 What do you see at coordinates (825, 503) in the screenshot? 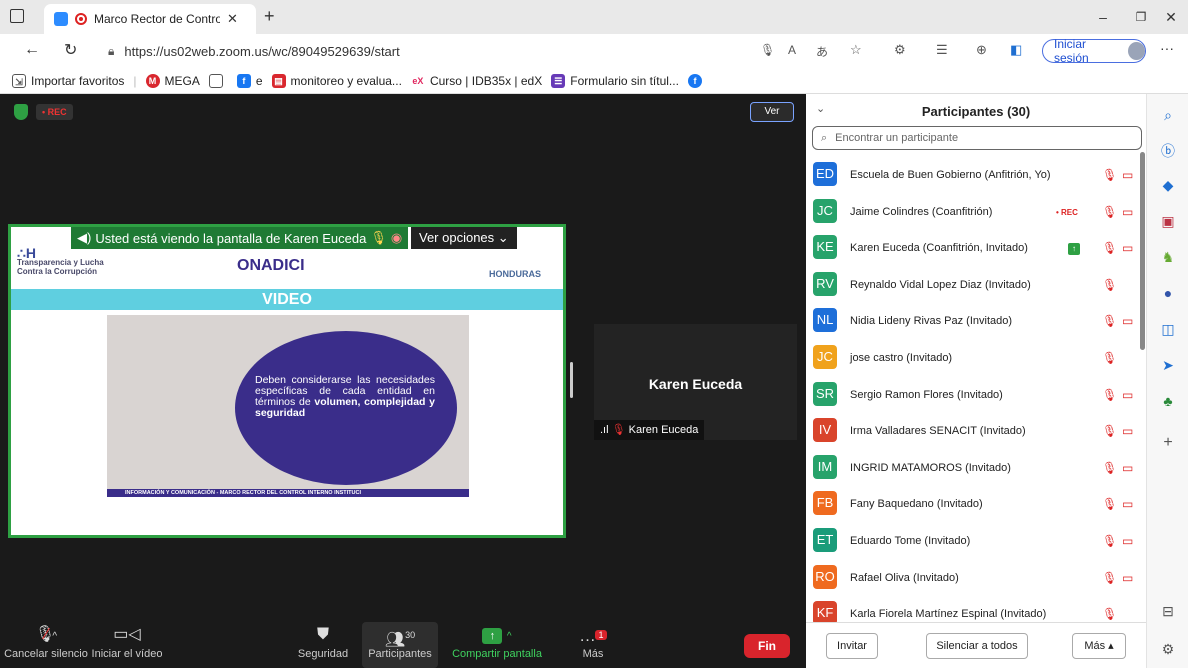
I see `participant-avatar: FB` at bounding box center [825, 503].